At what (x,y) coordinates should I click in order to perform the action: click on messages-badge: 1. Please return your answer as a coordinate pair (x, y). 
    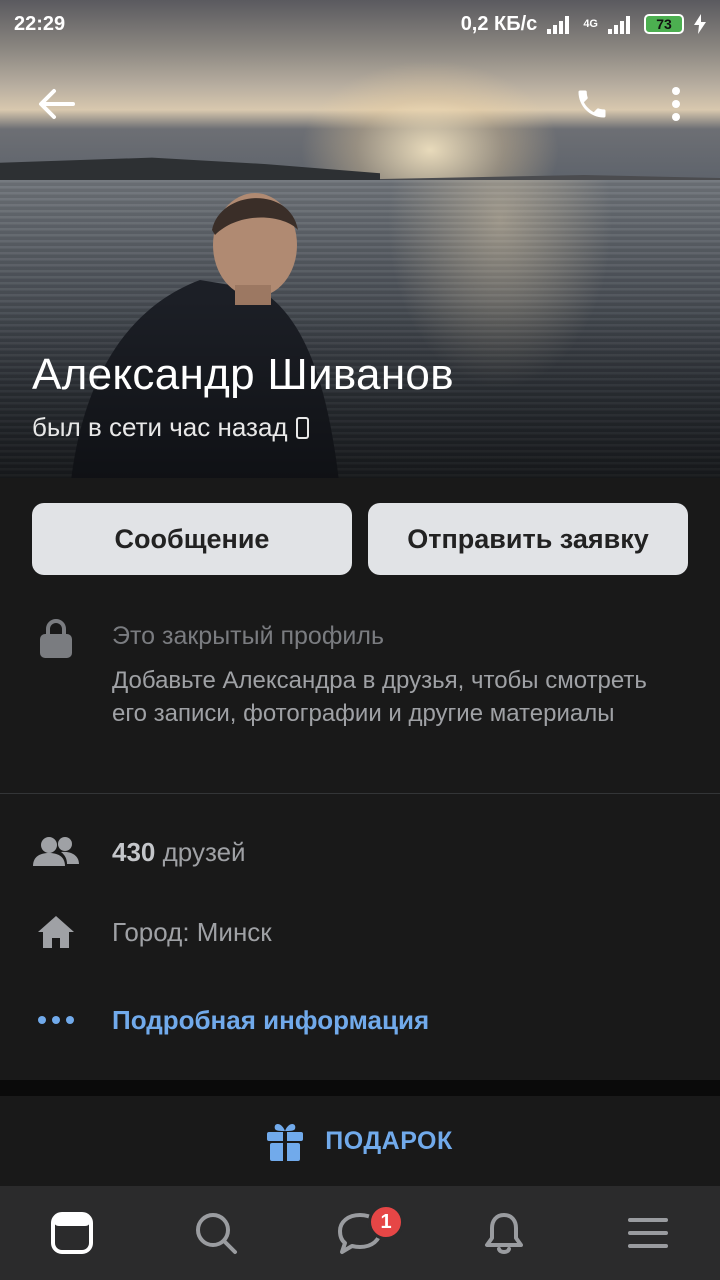
    Looking at the image, I should click on (386, 1222).